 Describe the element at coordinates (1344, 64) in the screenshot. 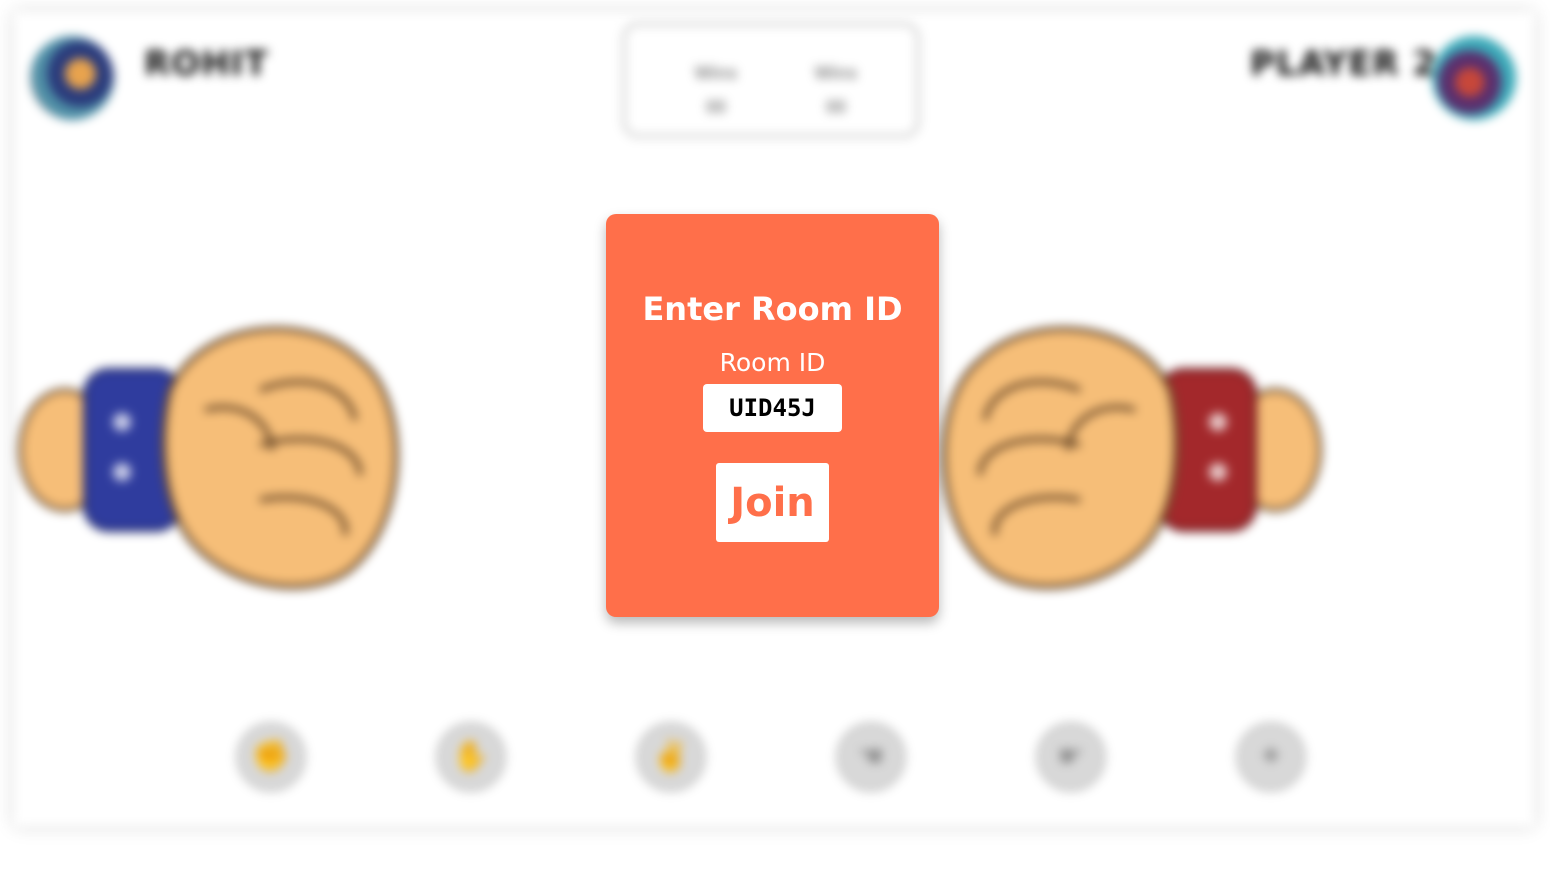

I see `player-two-name: PLAYER 2` at that location.